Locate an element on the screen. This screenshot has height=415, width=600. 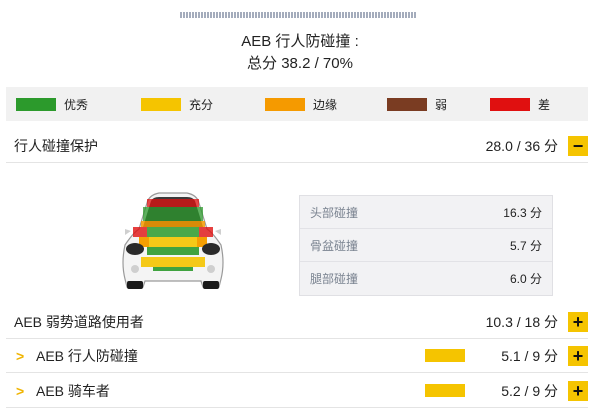
detail-row-leg: 腿部碰撞 6.0 分 is located at coordinates (426, 278).